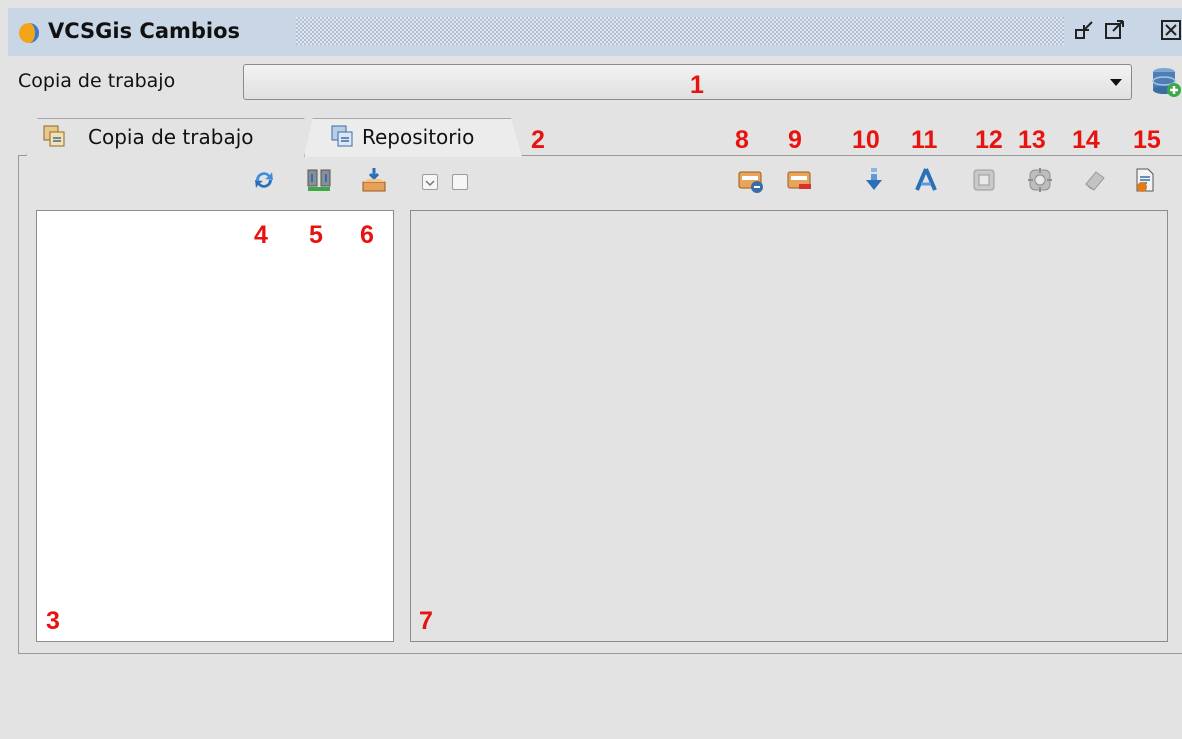  What do you see at coordinates (460, 182) in the screenshot?
I see `deselect-all-checkbox` at bounding box center [460, 182].